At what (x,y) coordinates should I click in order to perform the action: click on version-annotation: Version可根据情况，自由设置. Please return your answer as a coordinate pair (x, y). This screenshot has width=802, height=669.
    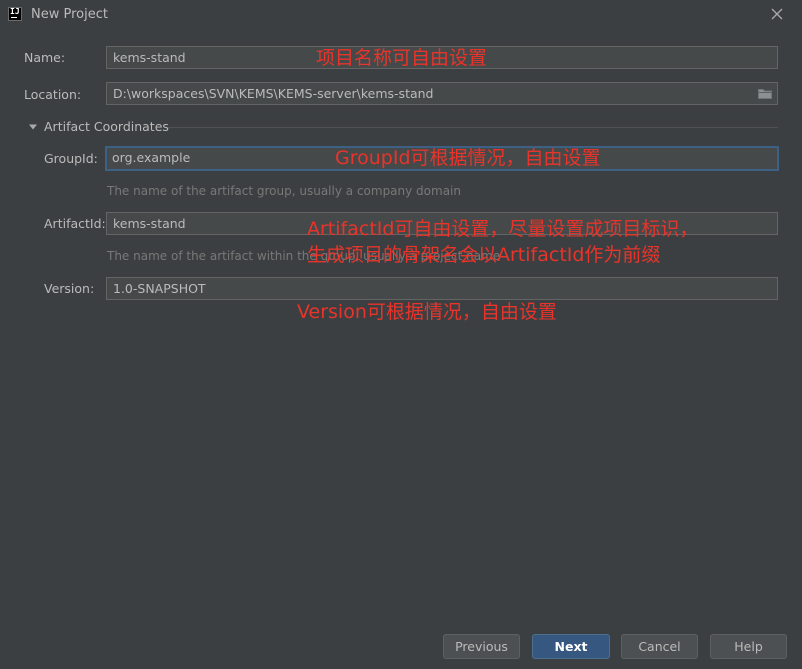
    Looking at the image, I should click on (427, 312).